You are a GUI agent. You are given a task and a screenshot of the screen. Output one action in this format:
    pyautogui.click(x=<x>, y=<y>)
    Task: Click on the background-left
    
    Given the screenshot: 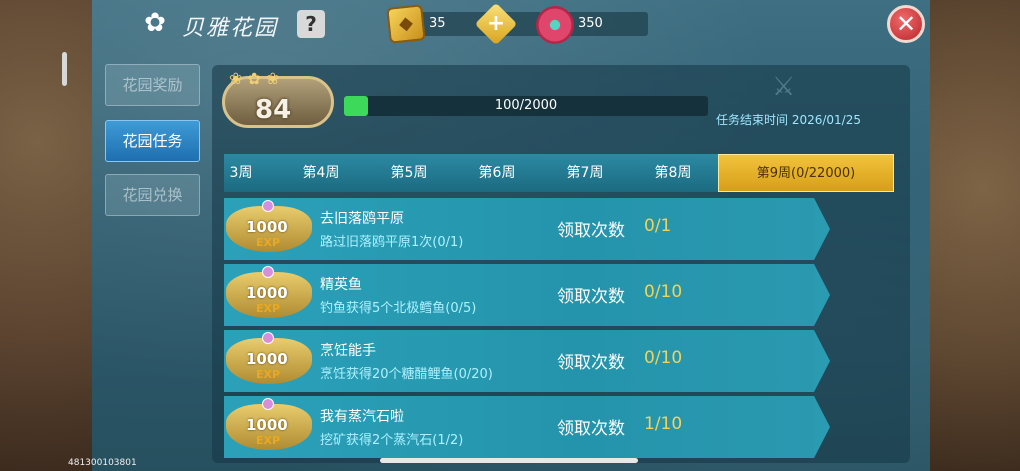 What is the action you would take?
    pyautogui.click(x=46, y=235)
    